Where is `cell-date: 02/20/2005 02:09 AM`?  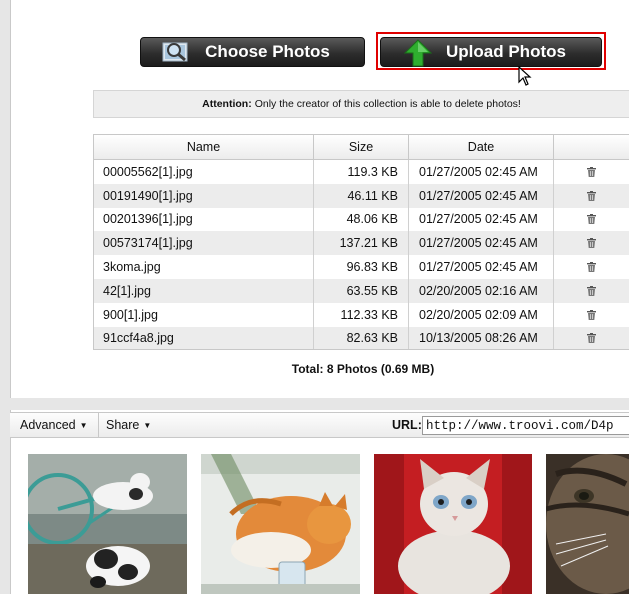 cell-date: 02/20/2005 02:09 AM is located at coordinates (481, 314).